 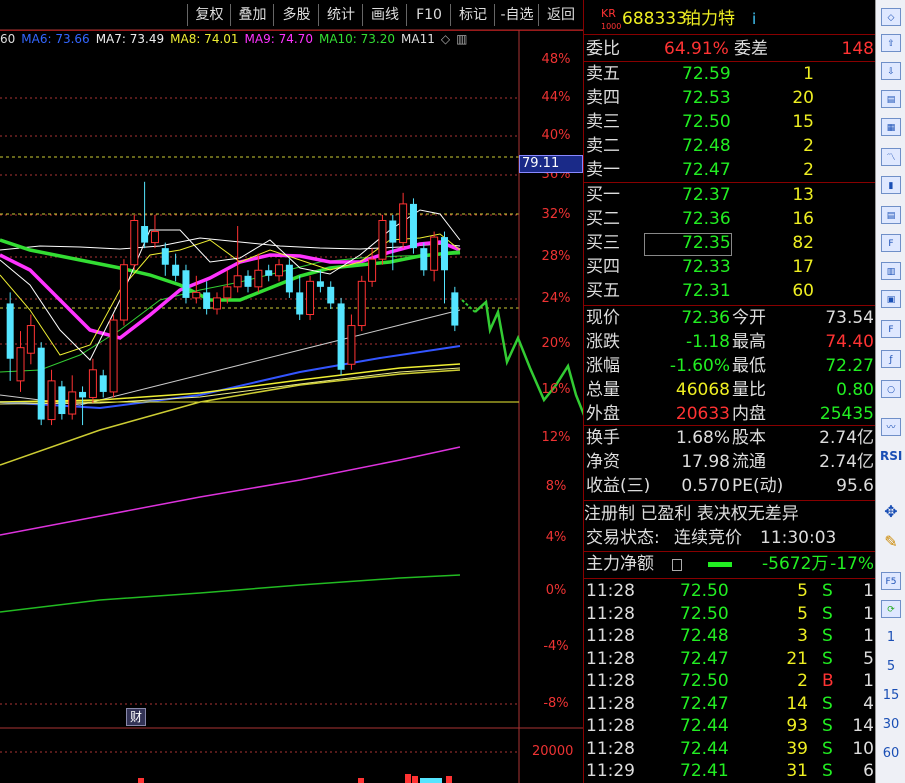 I want to click on volume-bar, so click(x=408, y=778).